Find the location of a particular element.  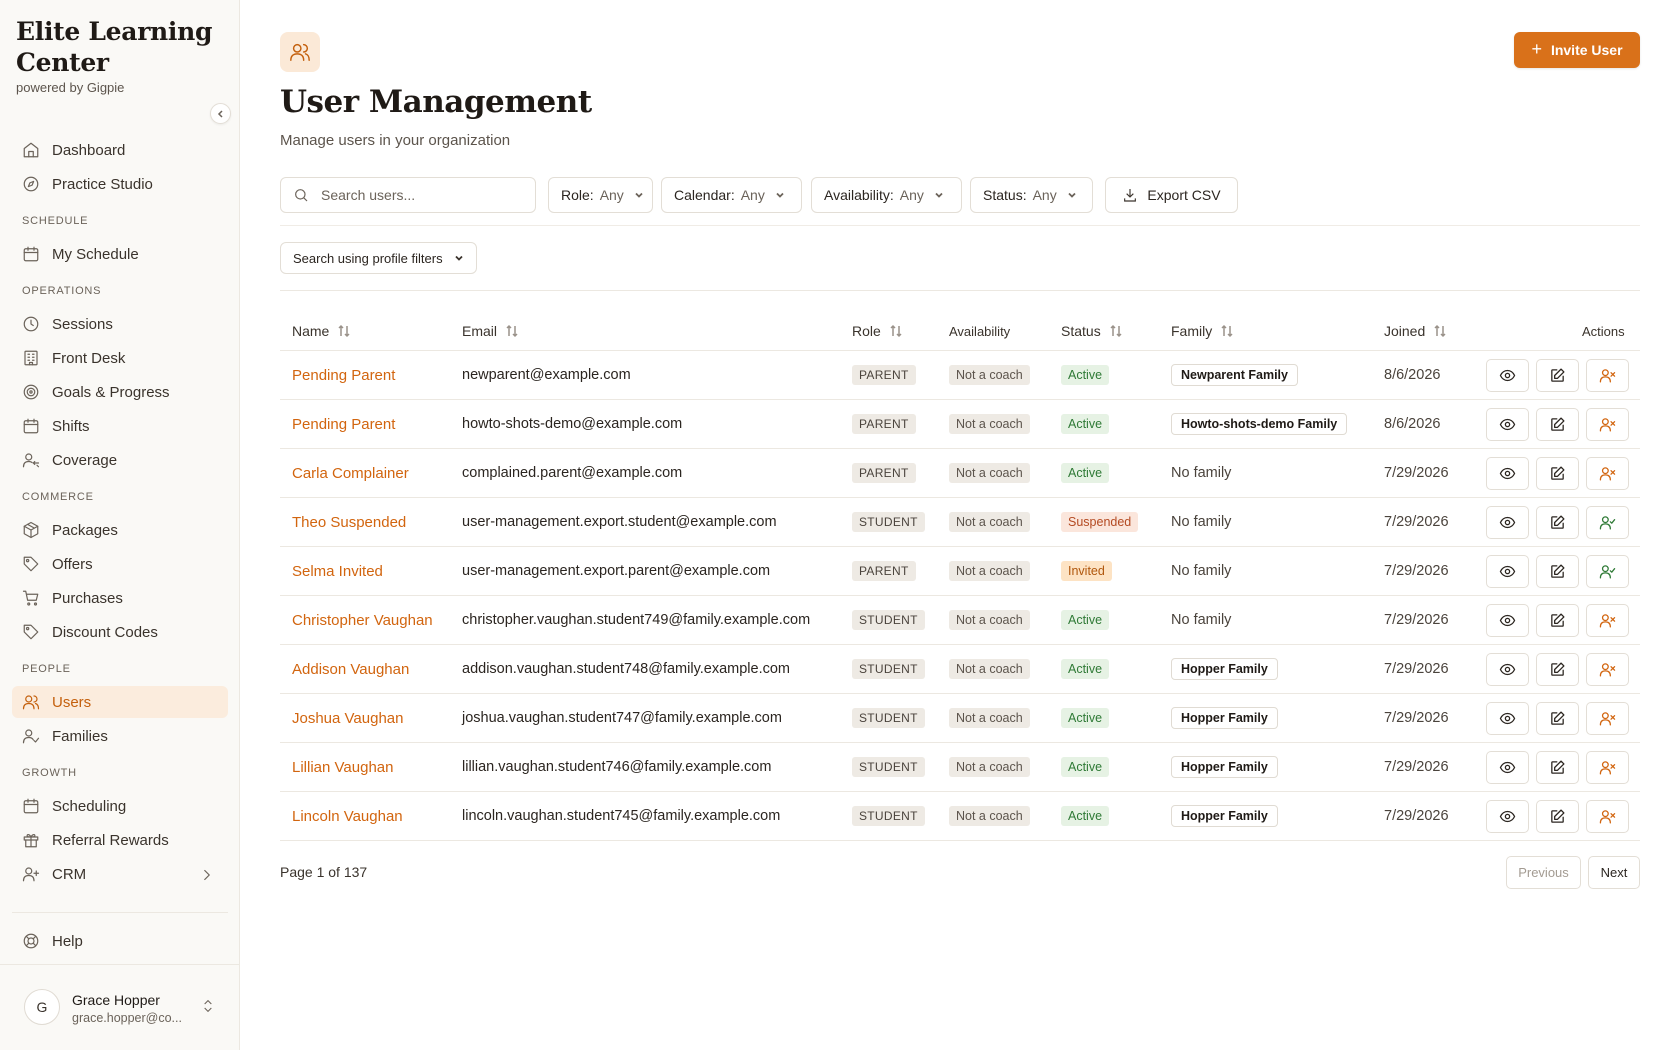

sidebar-item-dashboard: Dashboard is located at coordinates (120, 150).